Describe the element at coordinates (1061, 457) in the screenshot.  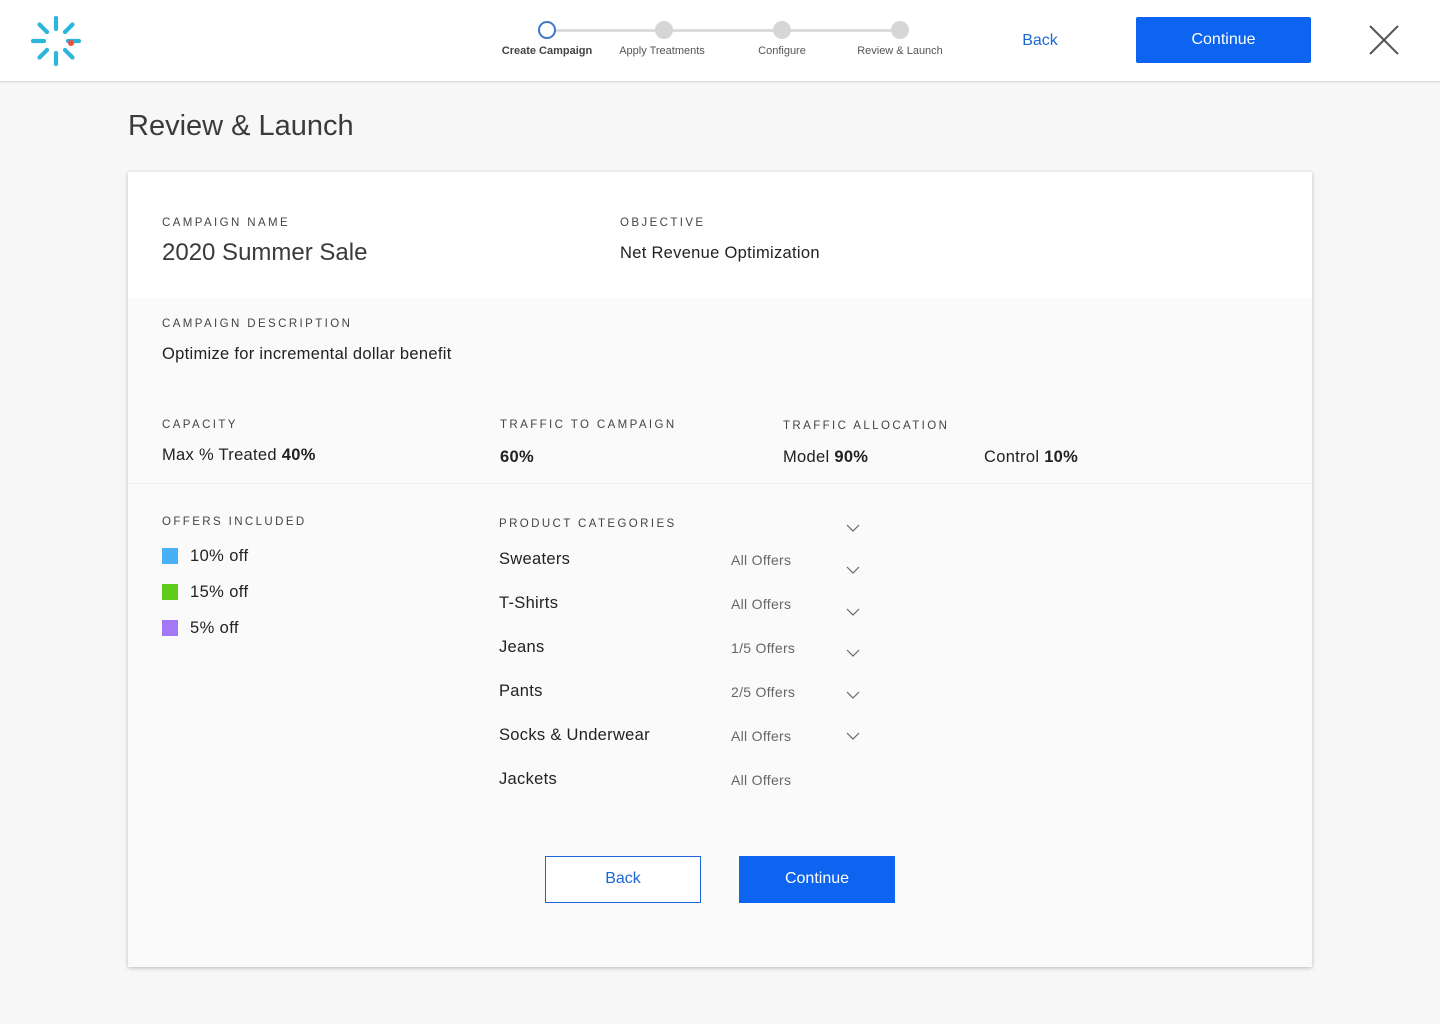
I see `control-percent: 10%` at that location.